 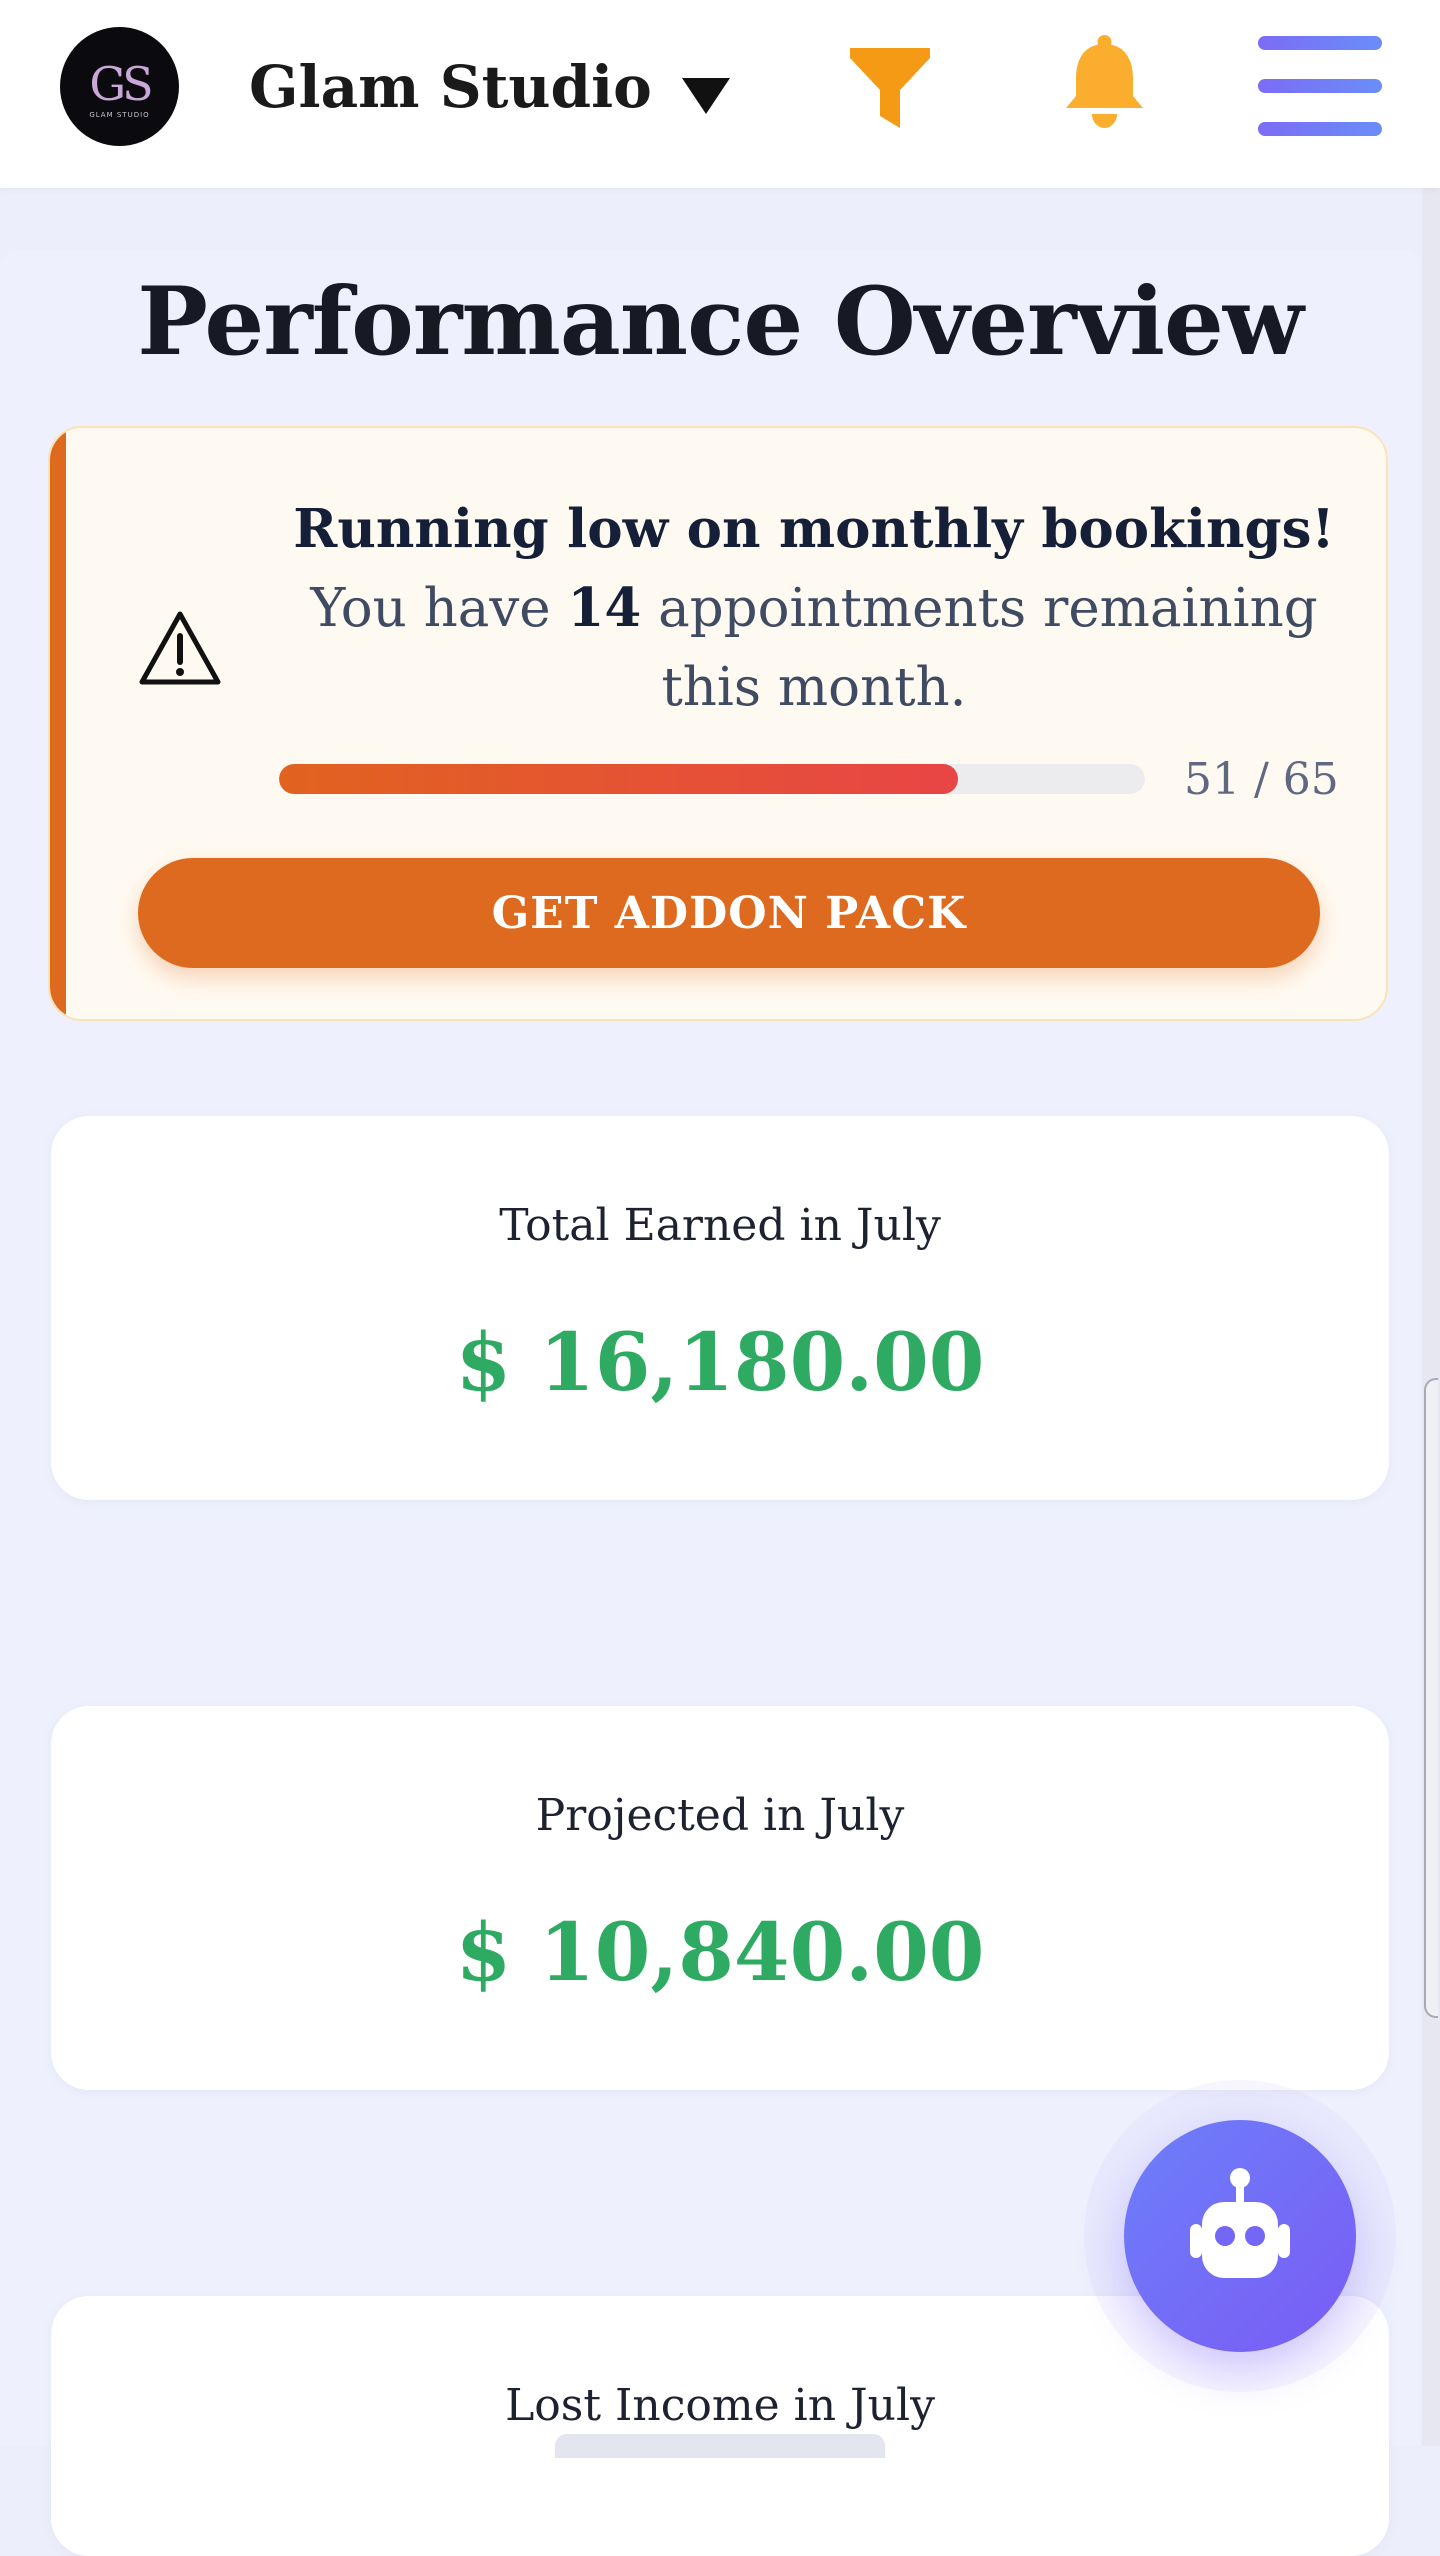 What do you see at coordinates (814, 529) in the screenshot?
I see `alert-headline: Running low on monthly bookings!` at bounding box center [814, 529].